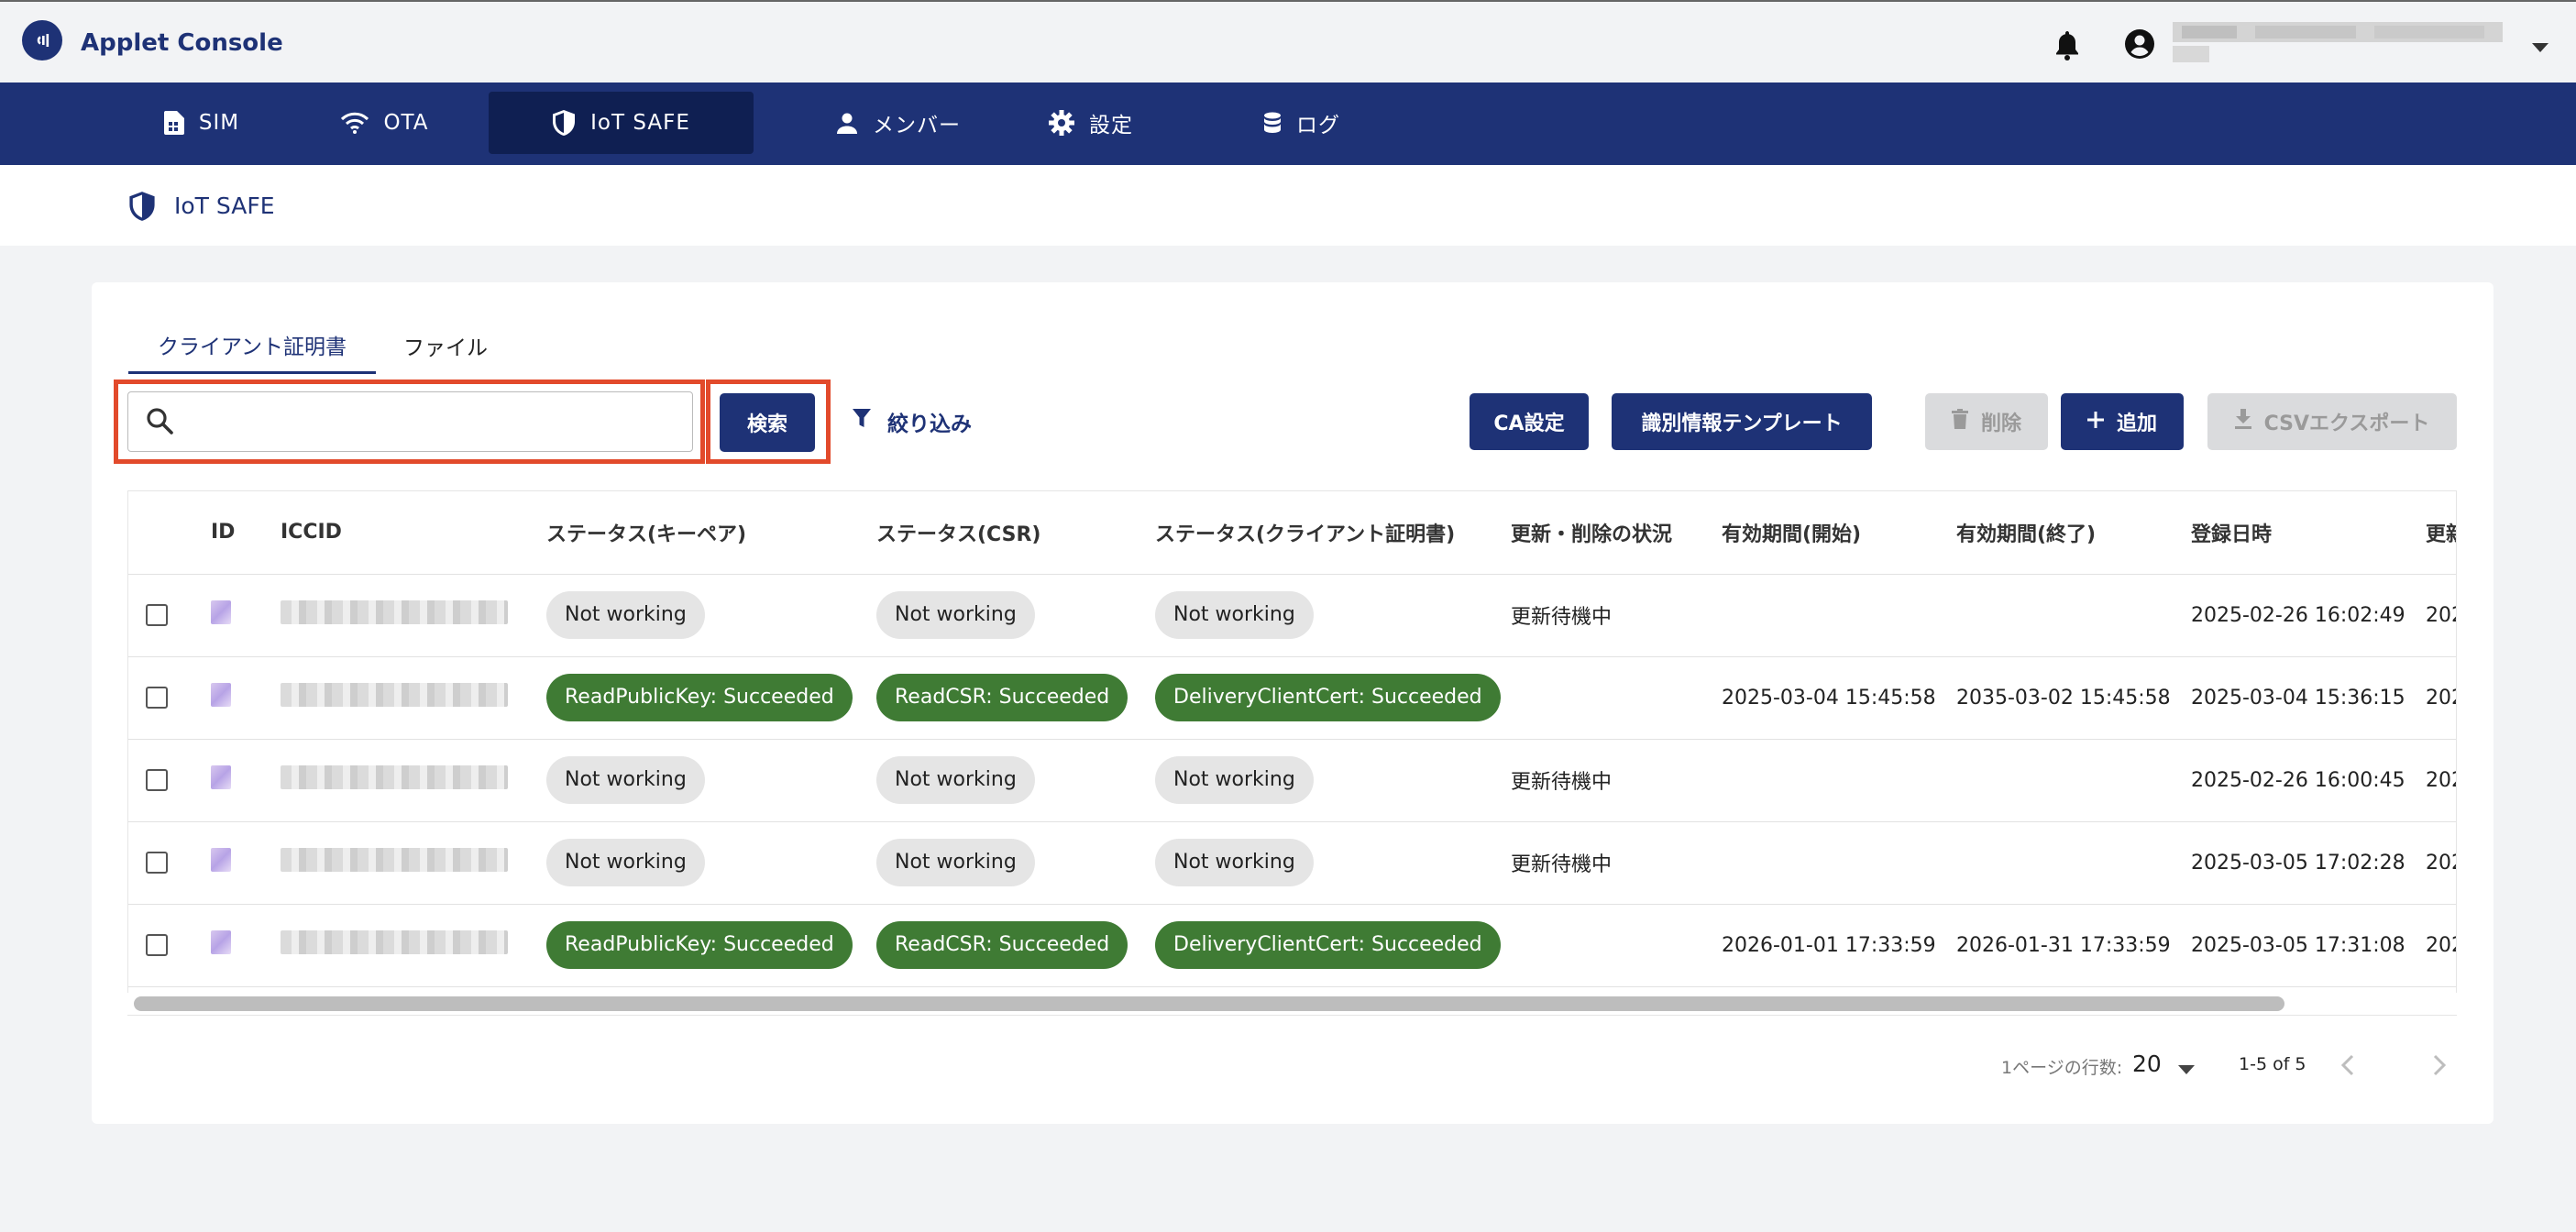  I want to click on nav-label: OTA, so click(406, 123).